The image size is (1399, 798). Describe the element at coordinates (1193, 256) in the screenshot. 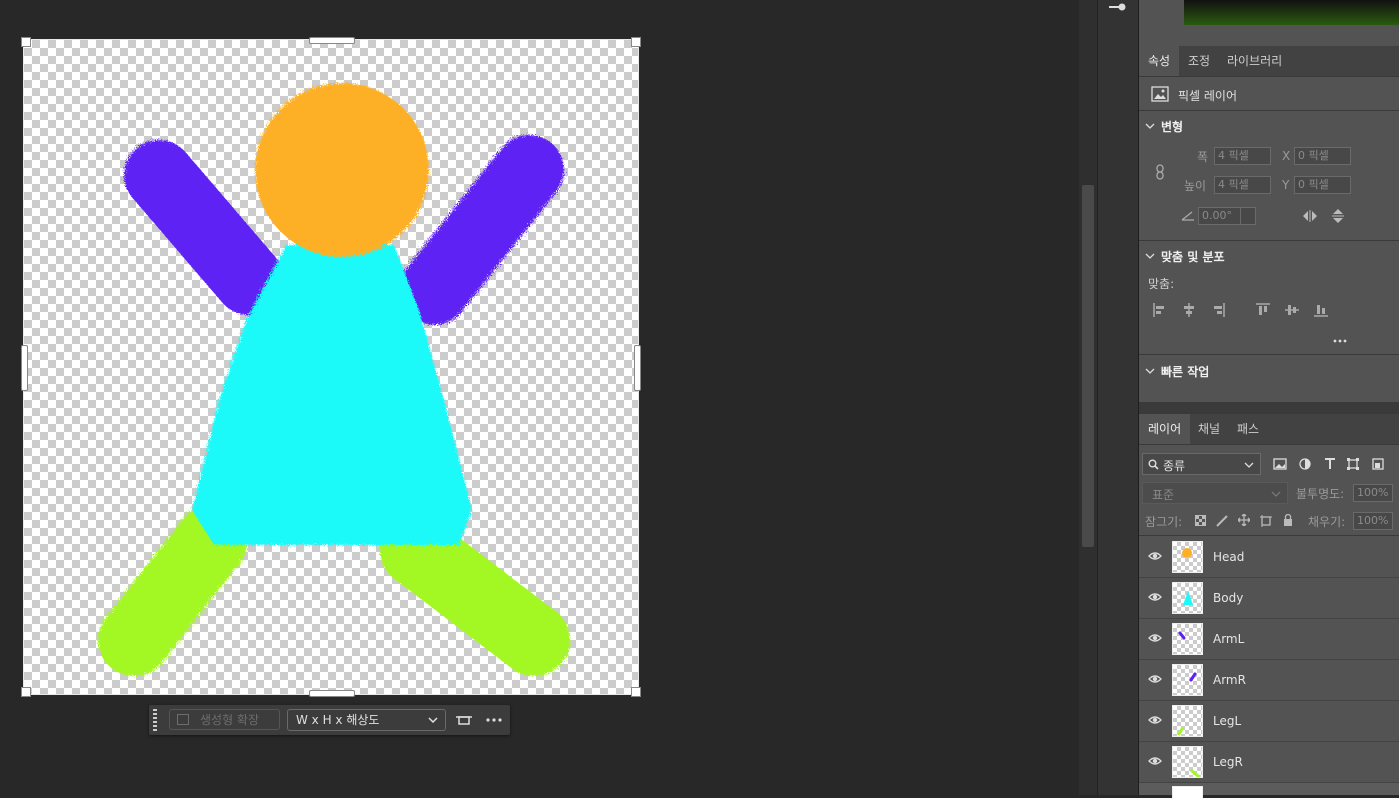

I see `align-section-title: 맞춤 및 분포` at that location.